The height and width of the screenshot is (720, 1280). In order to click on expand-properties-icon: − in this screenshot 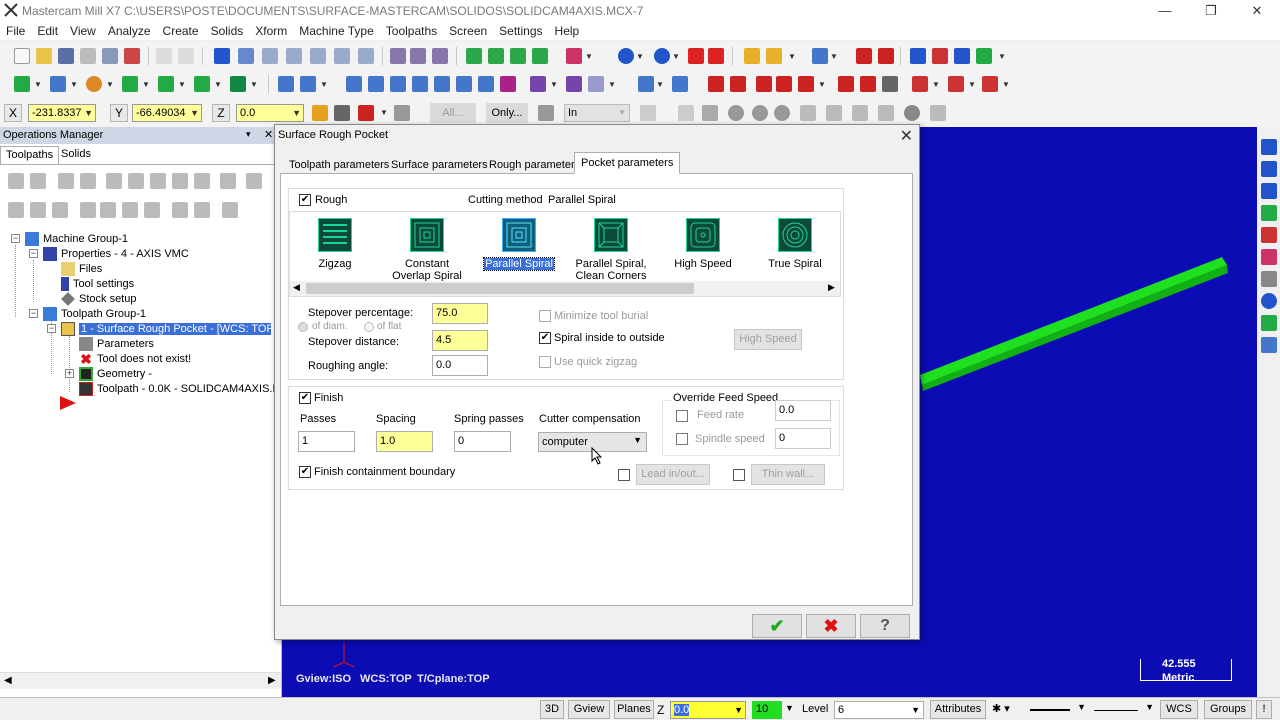, I will do `click(33, 253)`.